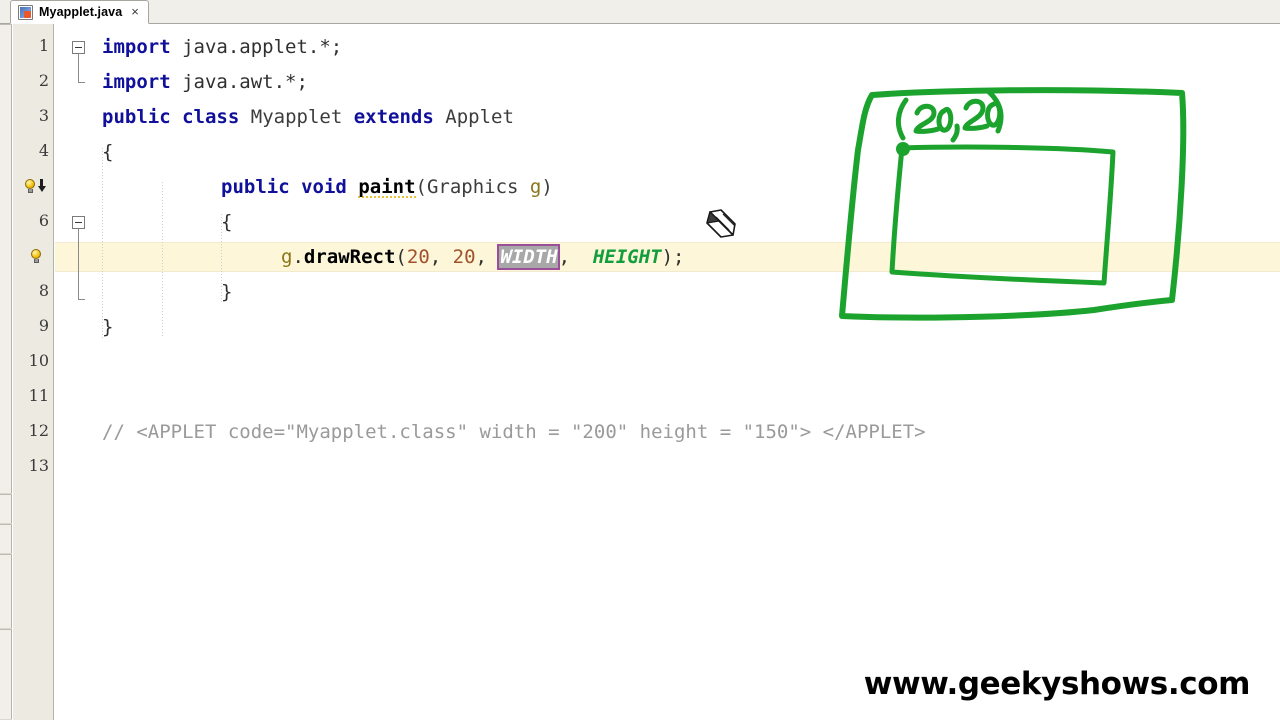 The image size is (1280, 720). I want to click on gutter-line-3: 3, so click(33, 115).